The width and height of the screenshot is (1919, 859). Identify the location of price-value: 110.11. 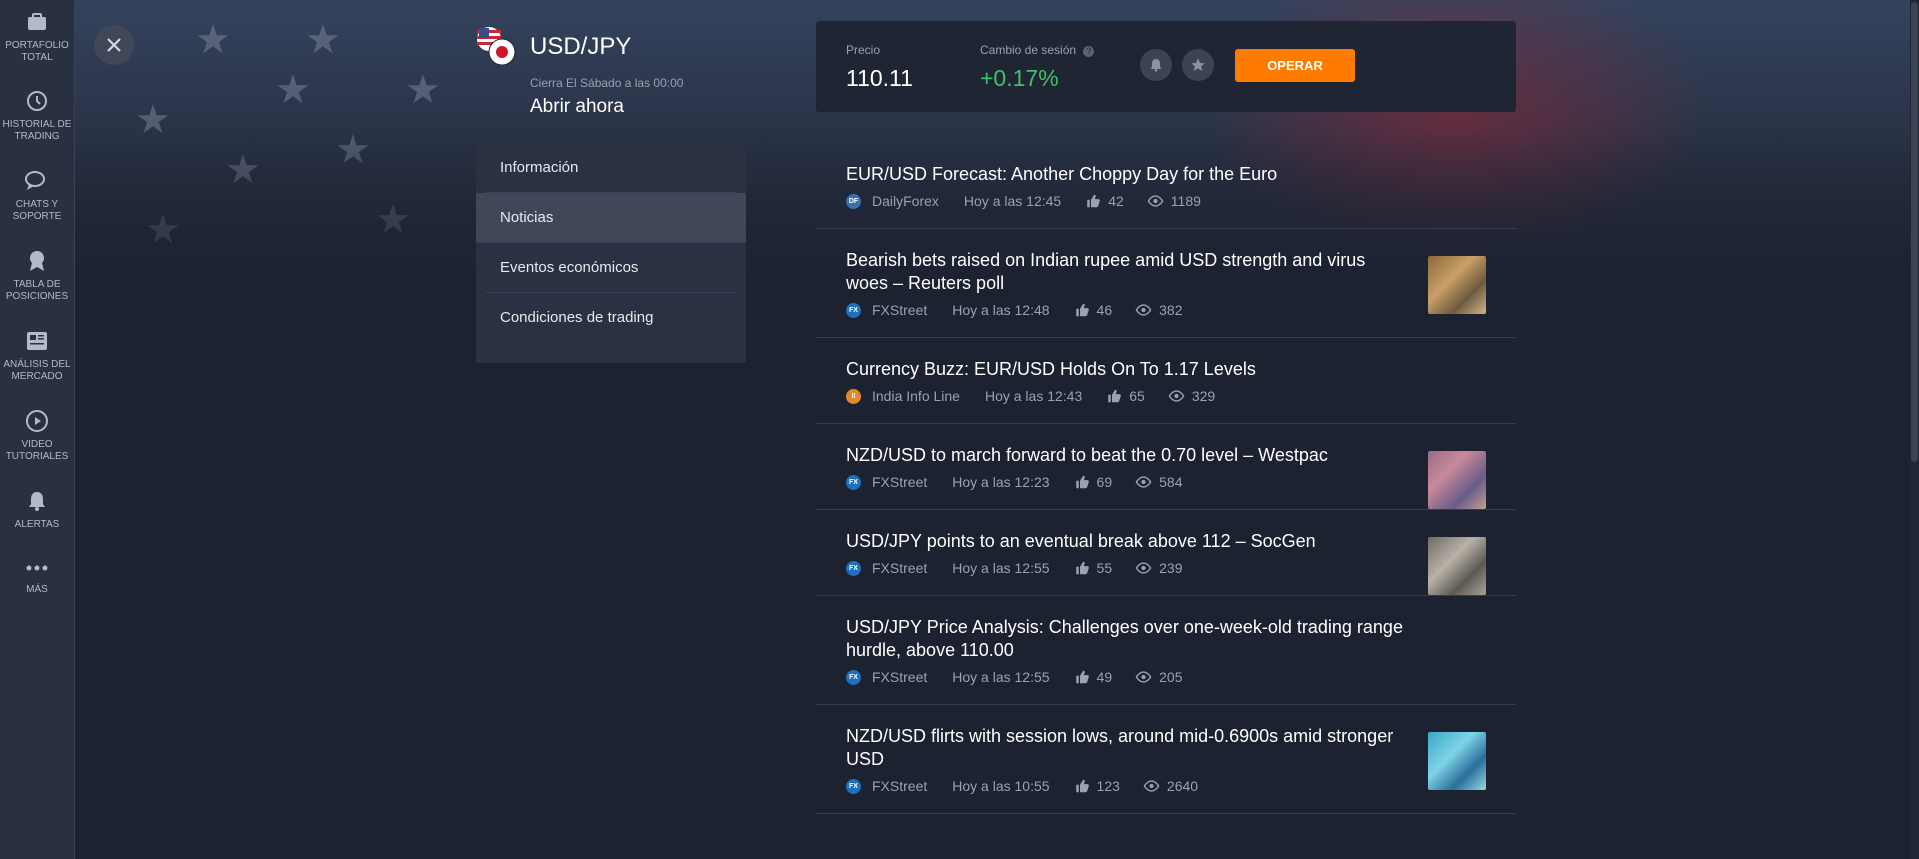
(879, 78).